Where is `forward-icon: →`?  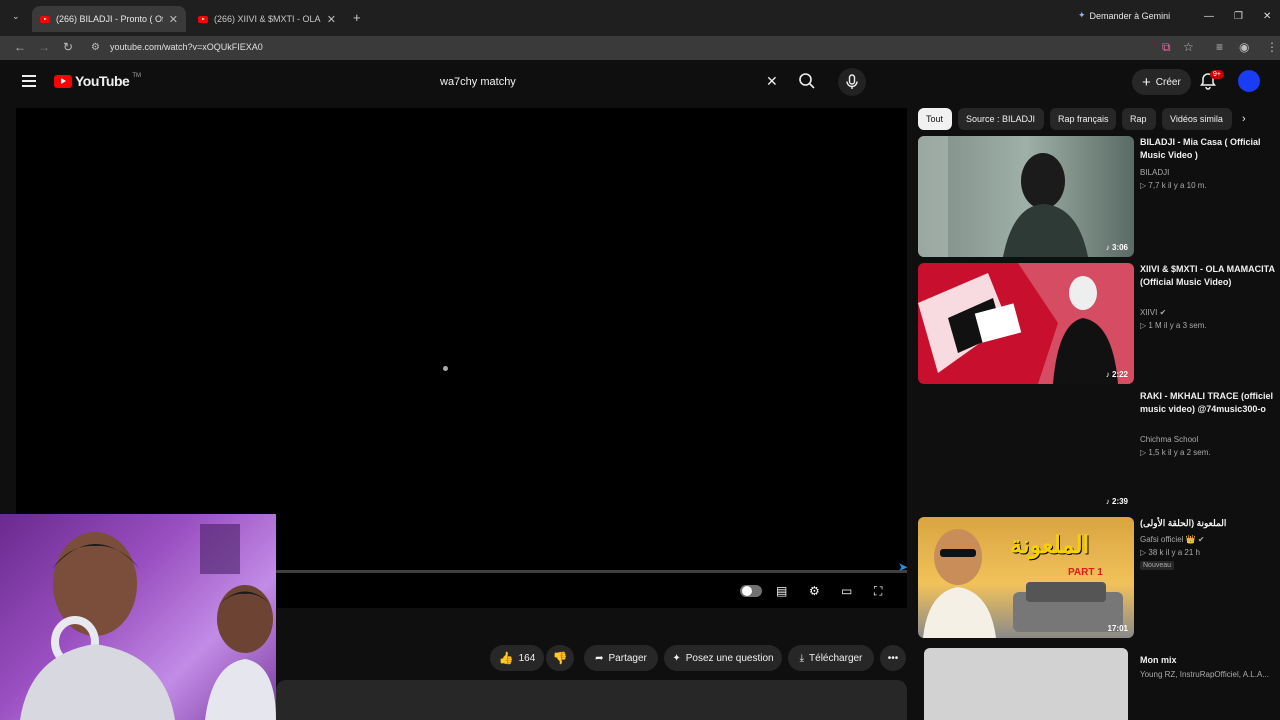
forward-icon: → is located at coordinates (44, 47).